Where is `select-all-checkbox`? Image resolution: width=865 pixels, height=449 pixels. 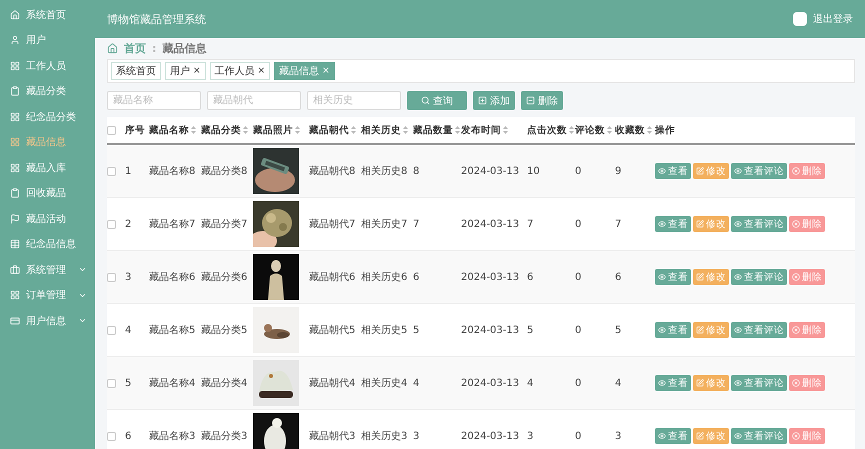
select-all-checkbox is located at coordinates (111, 130).